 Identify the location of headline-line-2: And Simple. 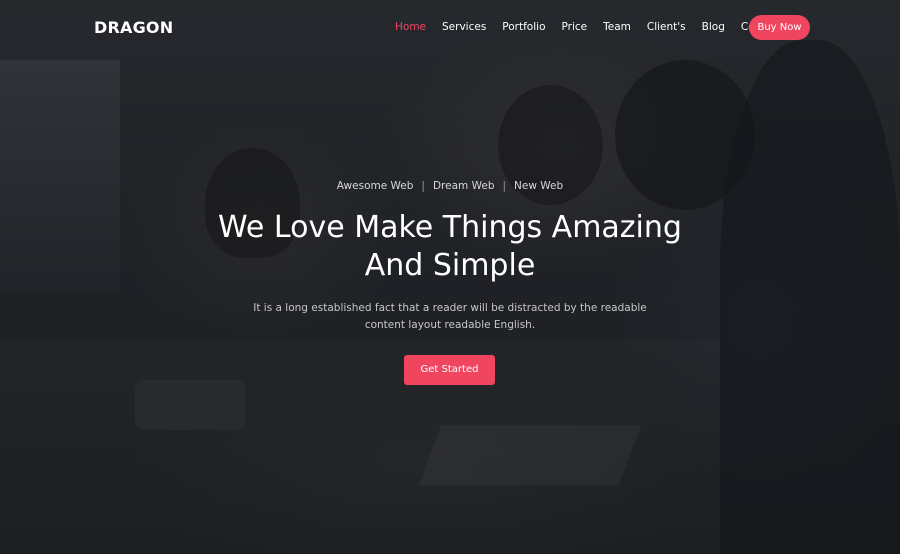
(450, 265).